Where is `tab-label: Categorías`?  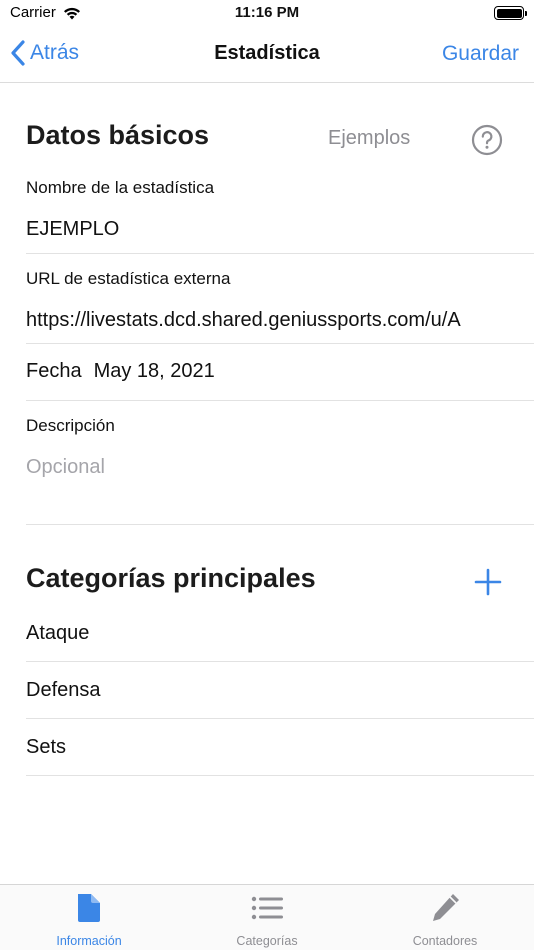
tab-label: Categorías is located at coordinates (267, 941).